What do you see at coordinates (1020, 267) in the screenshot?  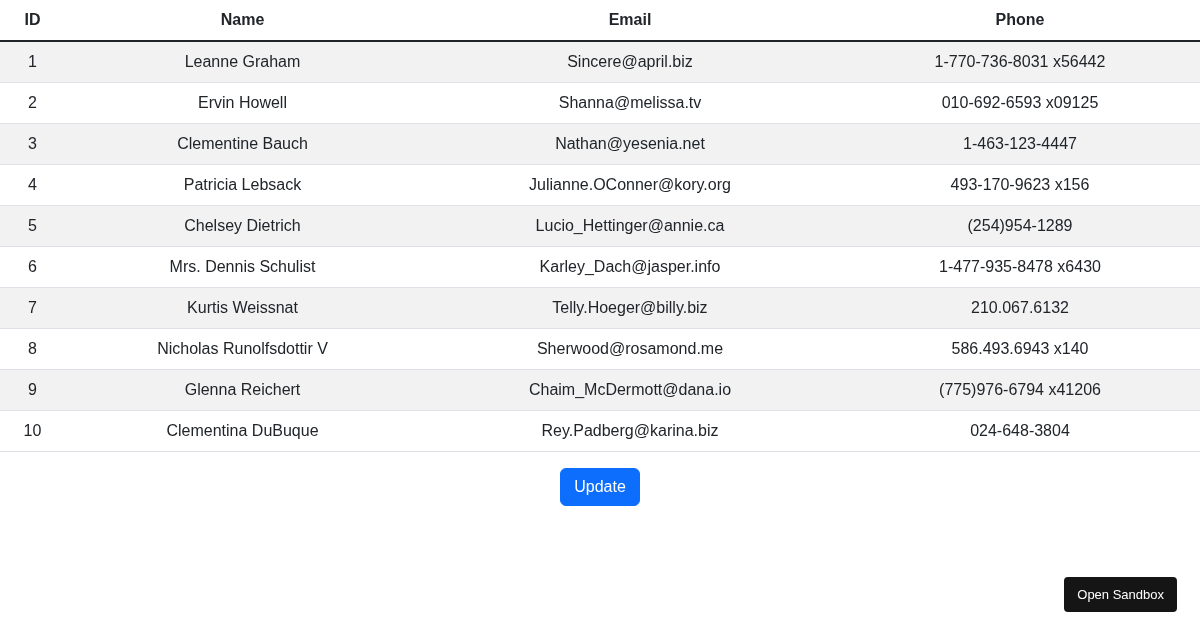 I see `table-cell: 1-477-935-8478 x6430` at bounding box center [1020, 267].